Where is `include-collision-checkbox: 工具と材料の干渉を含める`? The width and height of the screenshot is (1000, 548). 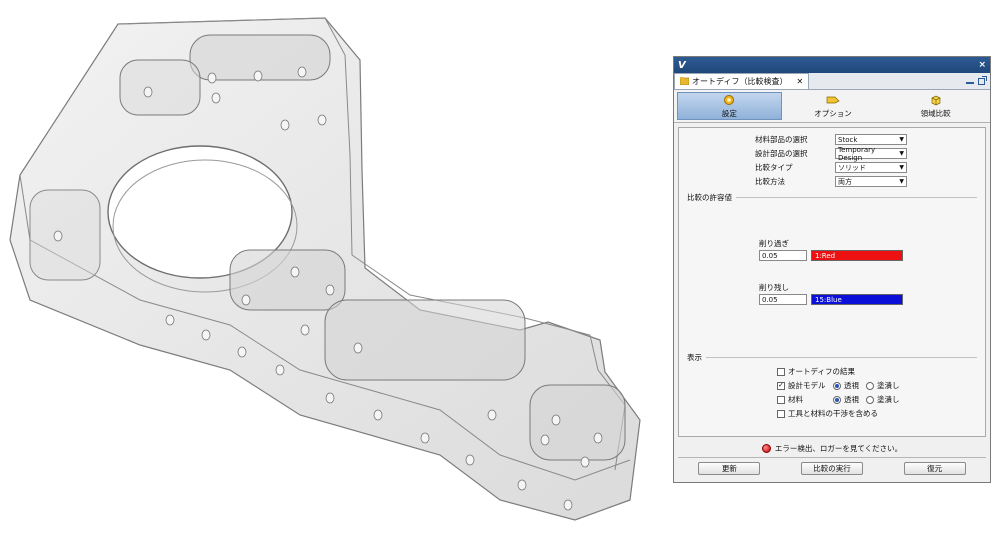 include-collision-checkbox: 工具と材料の干渉を含める is located at coordinates (827, 413).